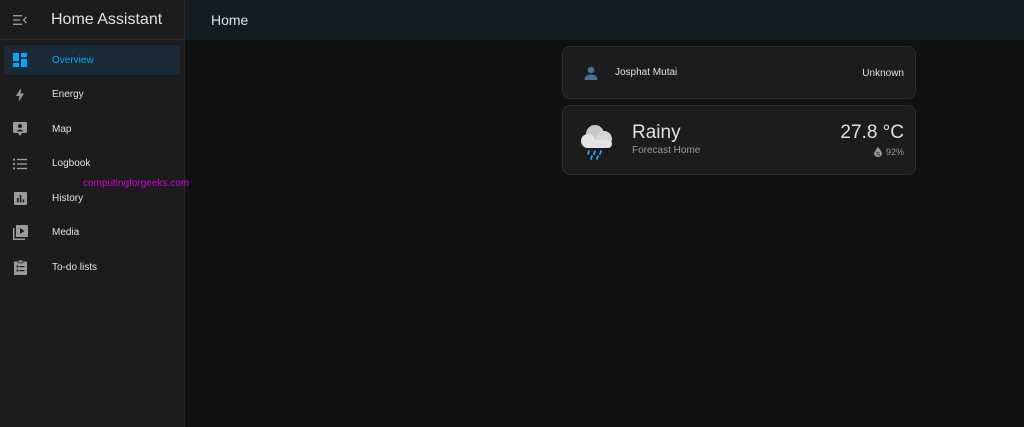 This screenshot has height=427, width=1024. What do you see at coordinates (883, 73) in the screenshot?
I see `person-state: Unknown` at bounding box center [883, 73].